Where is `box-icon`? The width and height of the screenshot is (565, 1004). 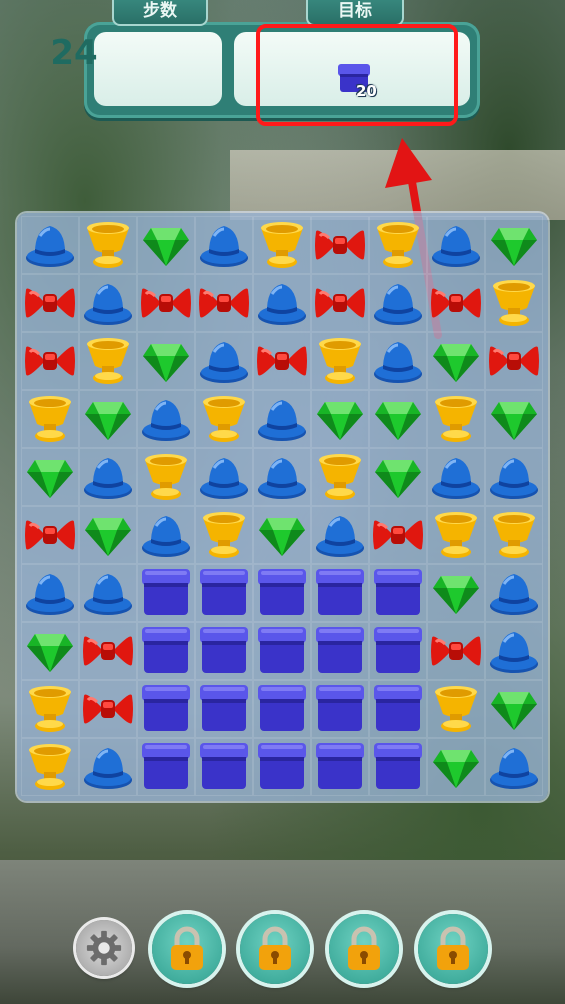
box-icon is located at coordinates (340, 592).